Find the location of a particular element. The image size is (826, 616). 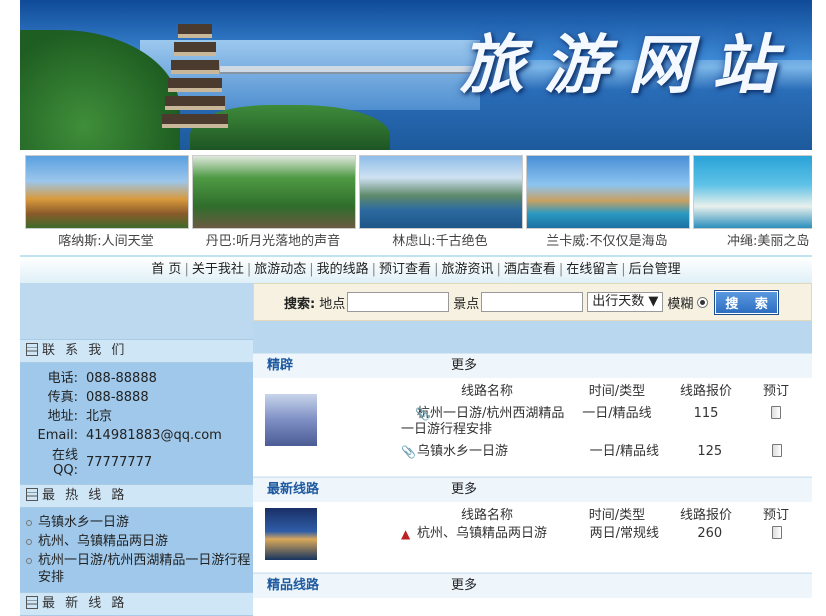

photo-caption: 喀纳斯:人间天堂 is located at coordinates (106, 239).